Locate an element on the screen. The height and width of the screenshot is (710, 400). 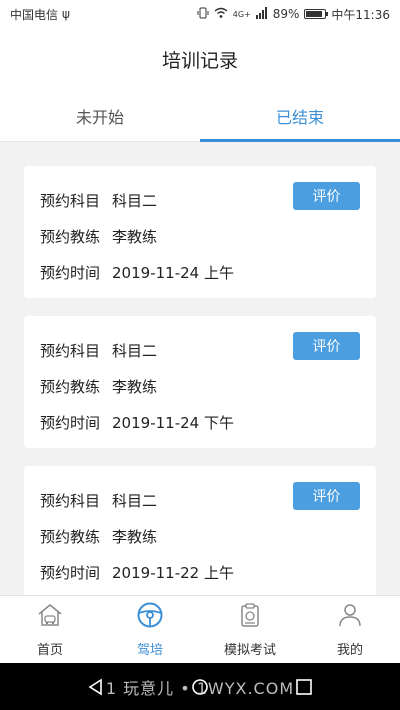
signal-icon is located at coordinates (261, 14).